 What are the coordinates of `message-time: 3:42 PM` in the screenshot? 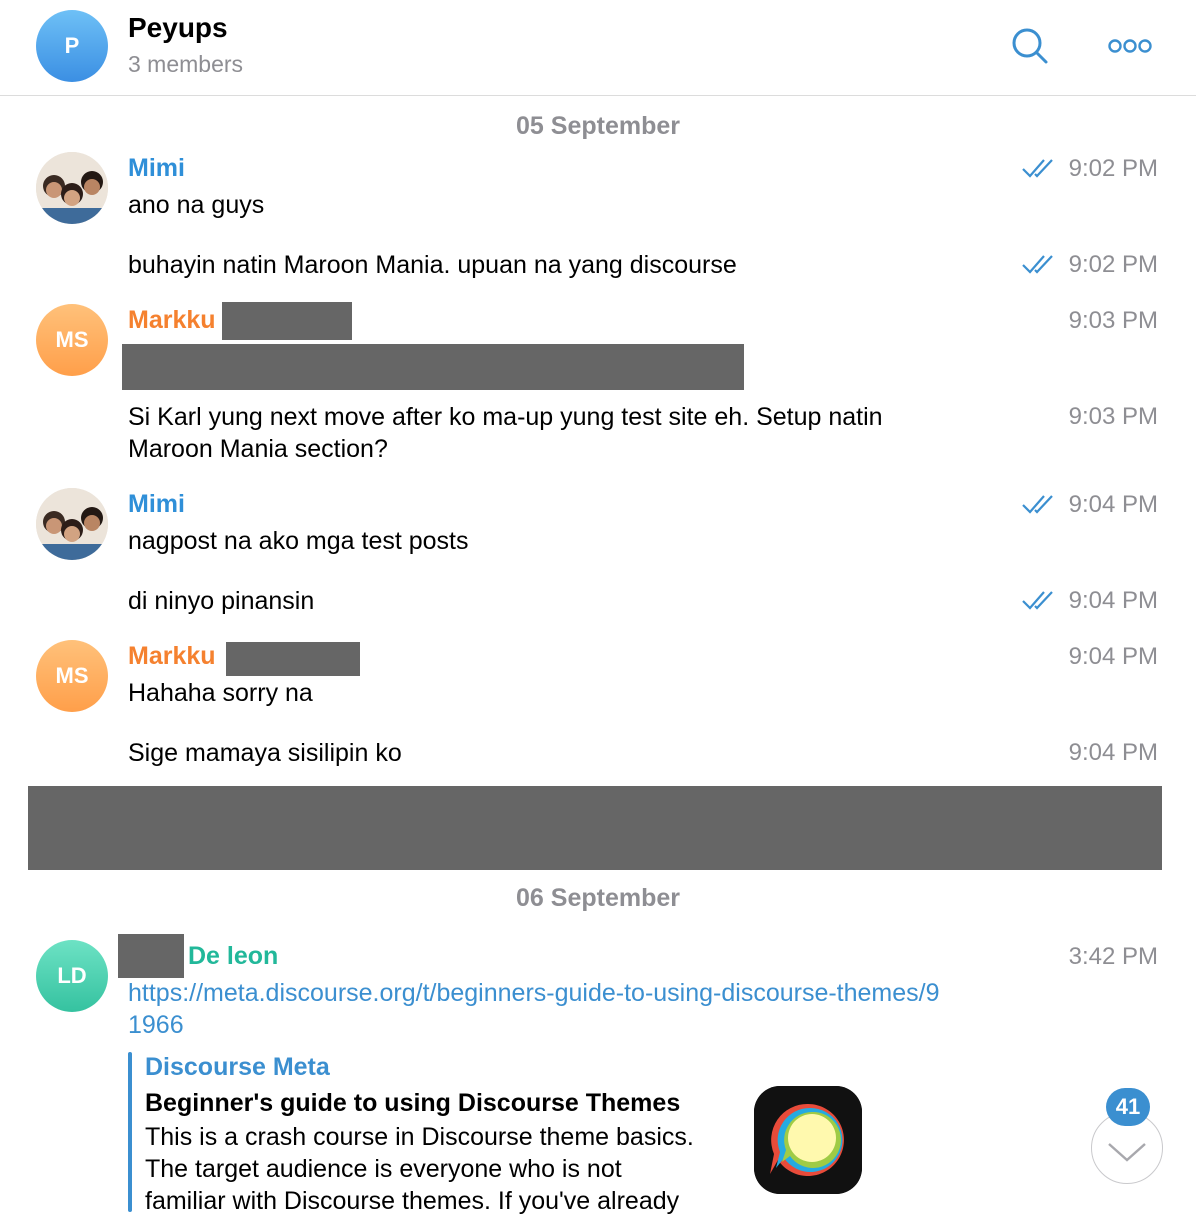 It's located at (1113, 956).